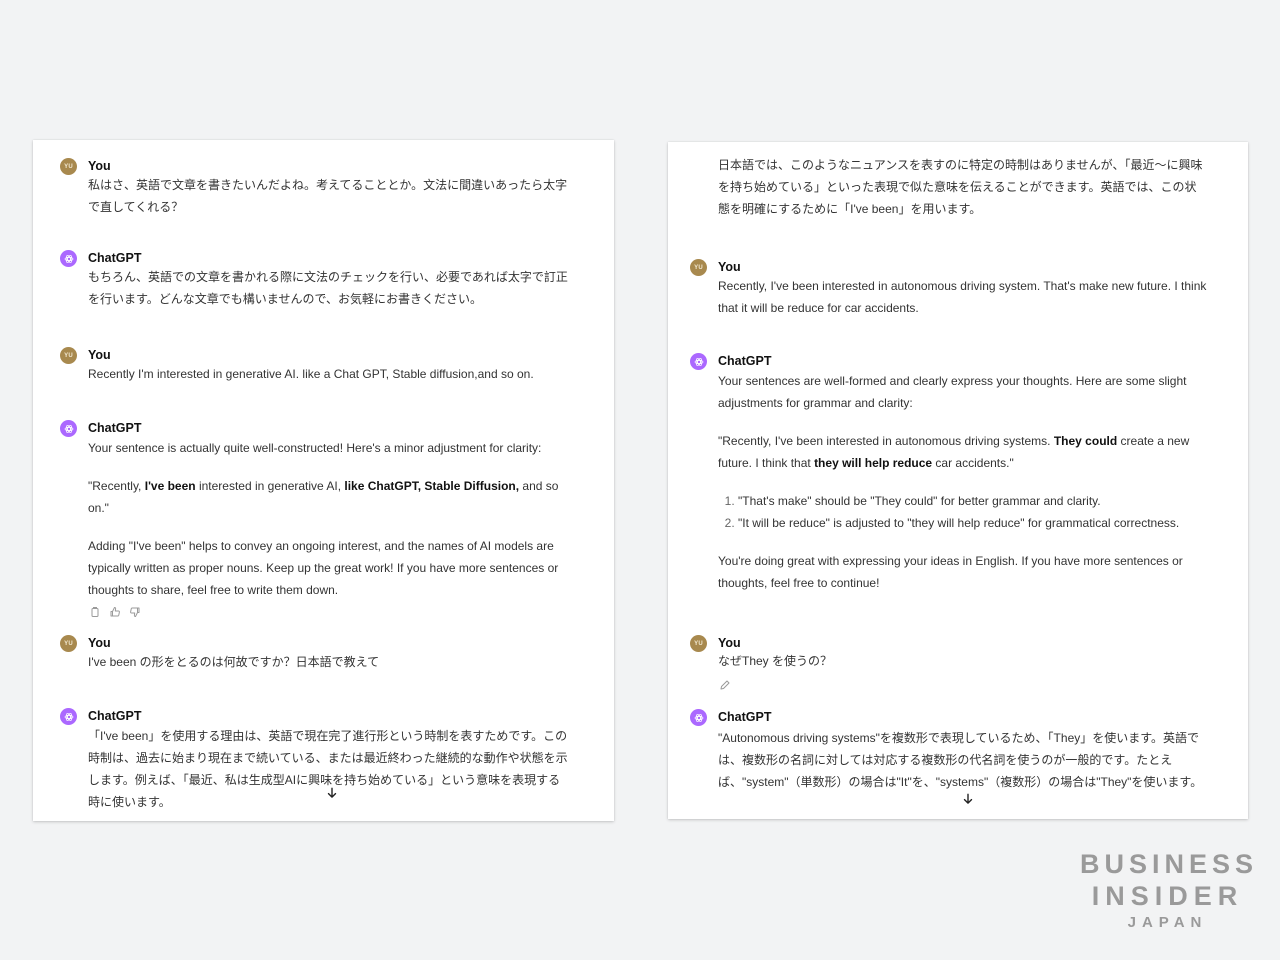 This screenshot has height=960, width=1280. I want to click on bold-correction: they will help reduce, so click(873, 463).